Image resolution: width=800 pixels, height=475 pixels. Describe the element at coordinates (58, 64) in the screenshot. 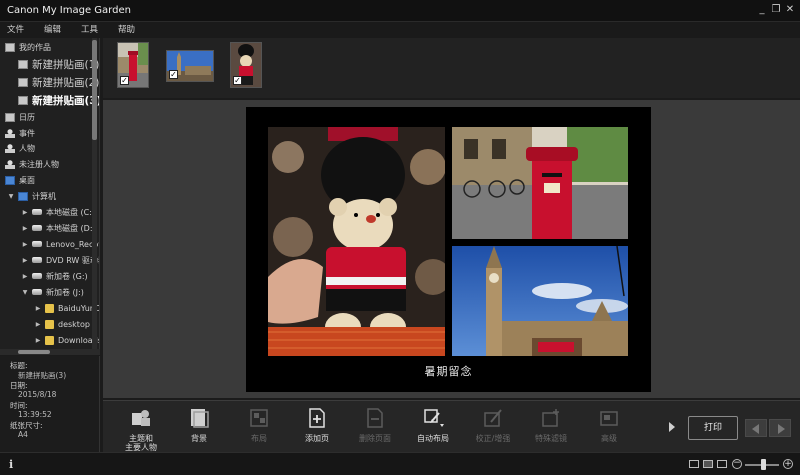

I see `sidebar-item-collage-1: 新建拼贴画(1)` at that location.